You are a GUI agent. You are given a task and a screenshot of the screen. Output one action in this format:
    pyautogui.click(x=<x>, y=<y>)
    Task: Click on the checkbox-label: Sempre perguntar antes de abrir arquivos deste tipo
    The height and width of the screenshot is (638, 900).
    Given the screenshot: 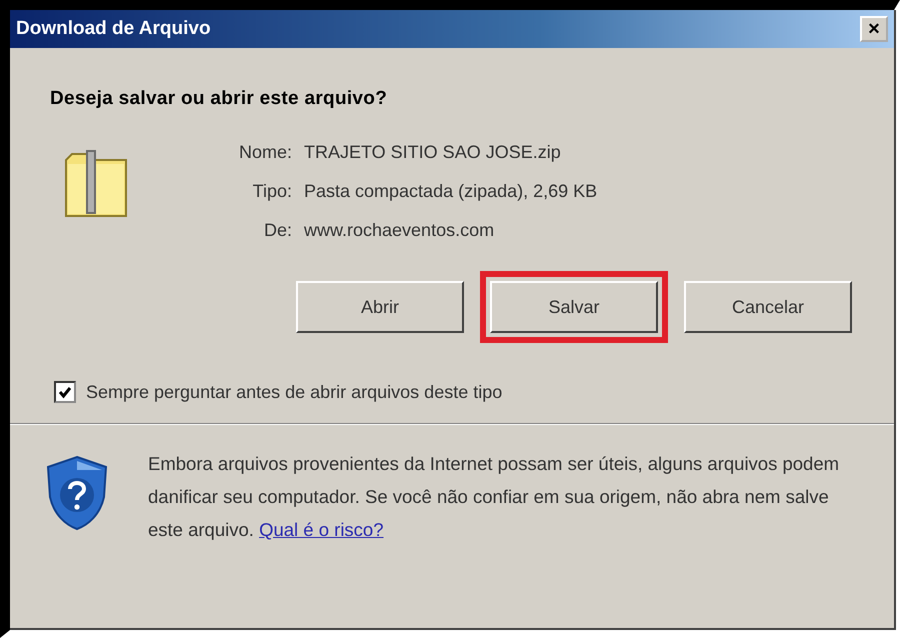 What is the action you would take?
    pyautogui.click(x=294, y=392)
    